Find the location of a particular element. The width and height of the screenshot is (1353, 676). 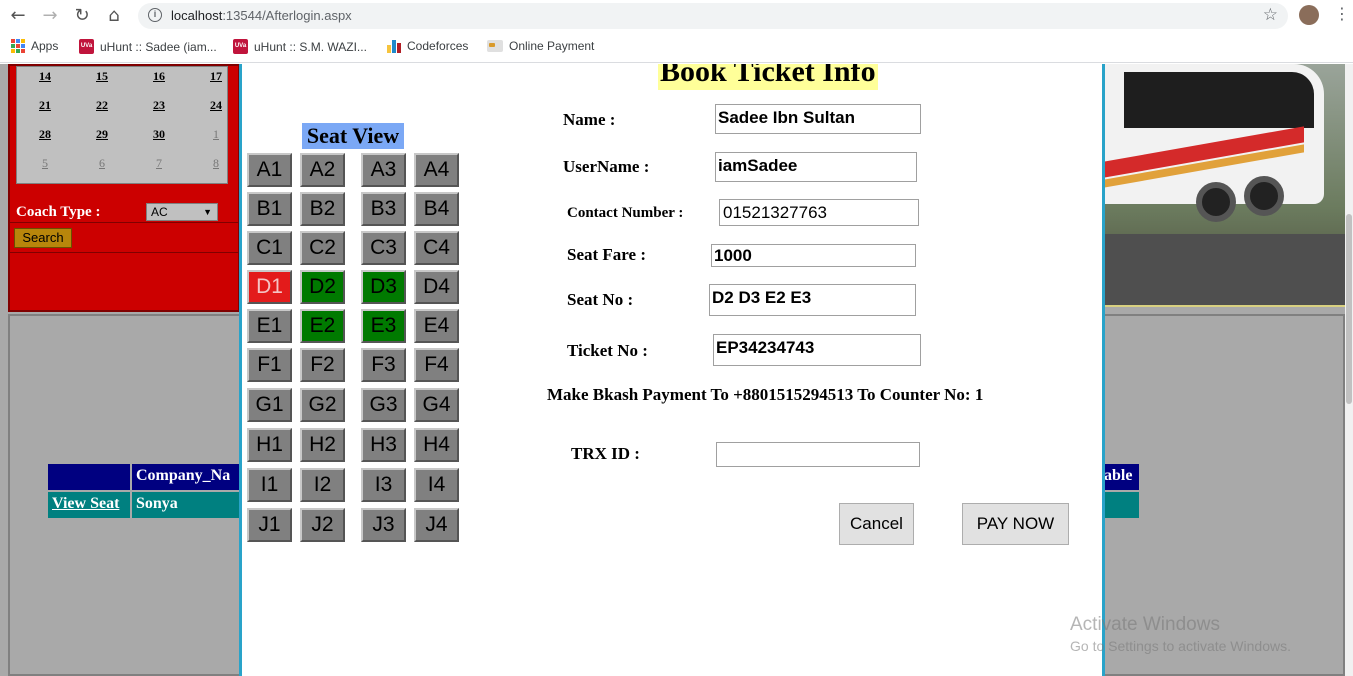

ticket-no-input: EP34234743 is located at coordinates (817, 350).